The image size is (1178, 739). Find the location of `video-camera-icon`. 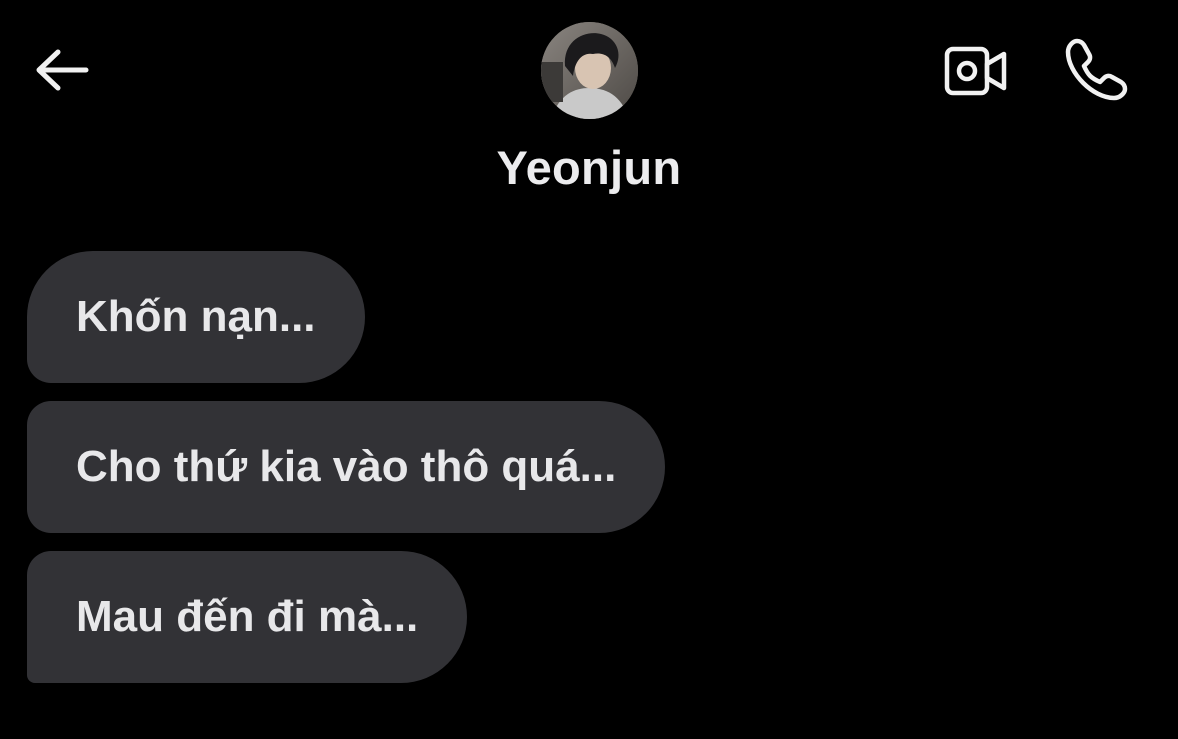

video-camera-icon is located at coordinates (975, 71).